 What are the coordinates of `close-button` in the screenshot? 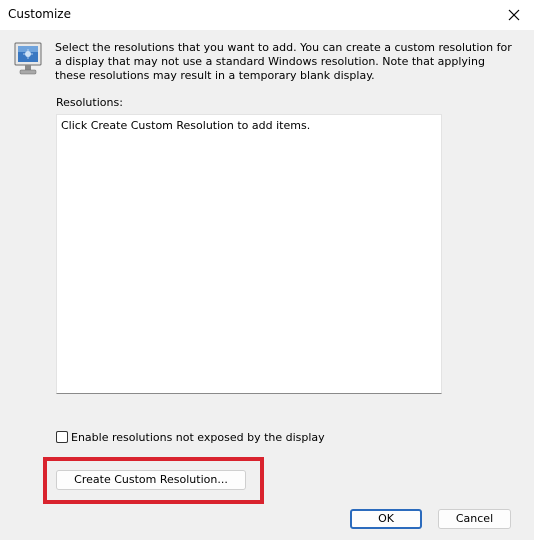 It's located at (514, 15).